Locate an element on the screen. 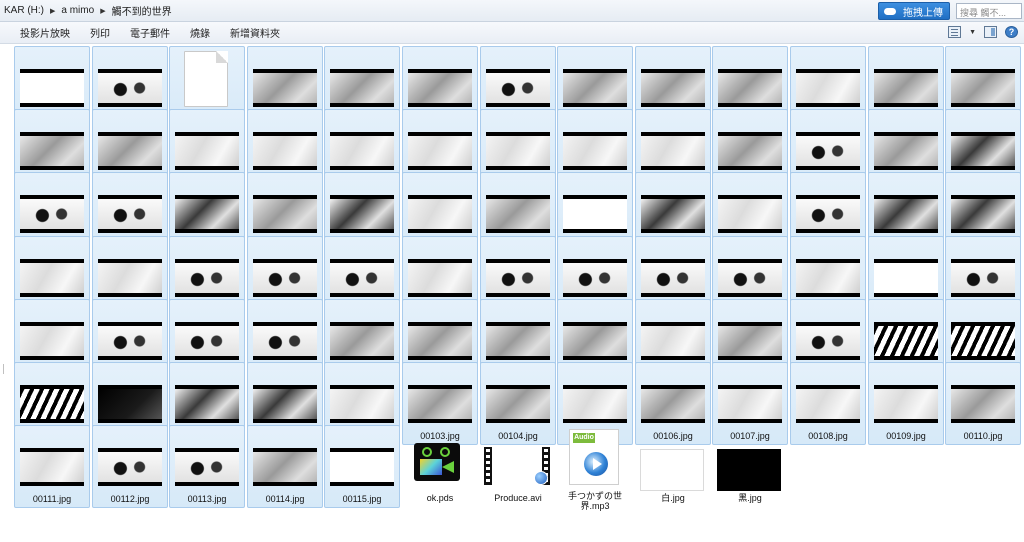 The image size is (1024, 542). help-icon: ? is located at coordinates (1011, 32).